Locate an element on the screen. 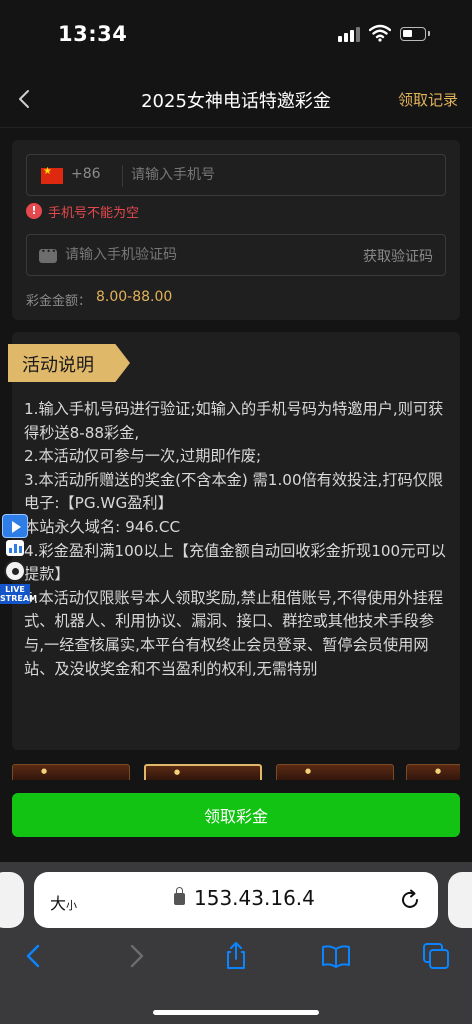  description-ribbon: 活动说明 is located at coordinates (69, 363).